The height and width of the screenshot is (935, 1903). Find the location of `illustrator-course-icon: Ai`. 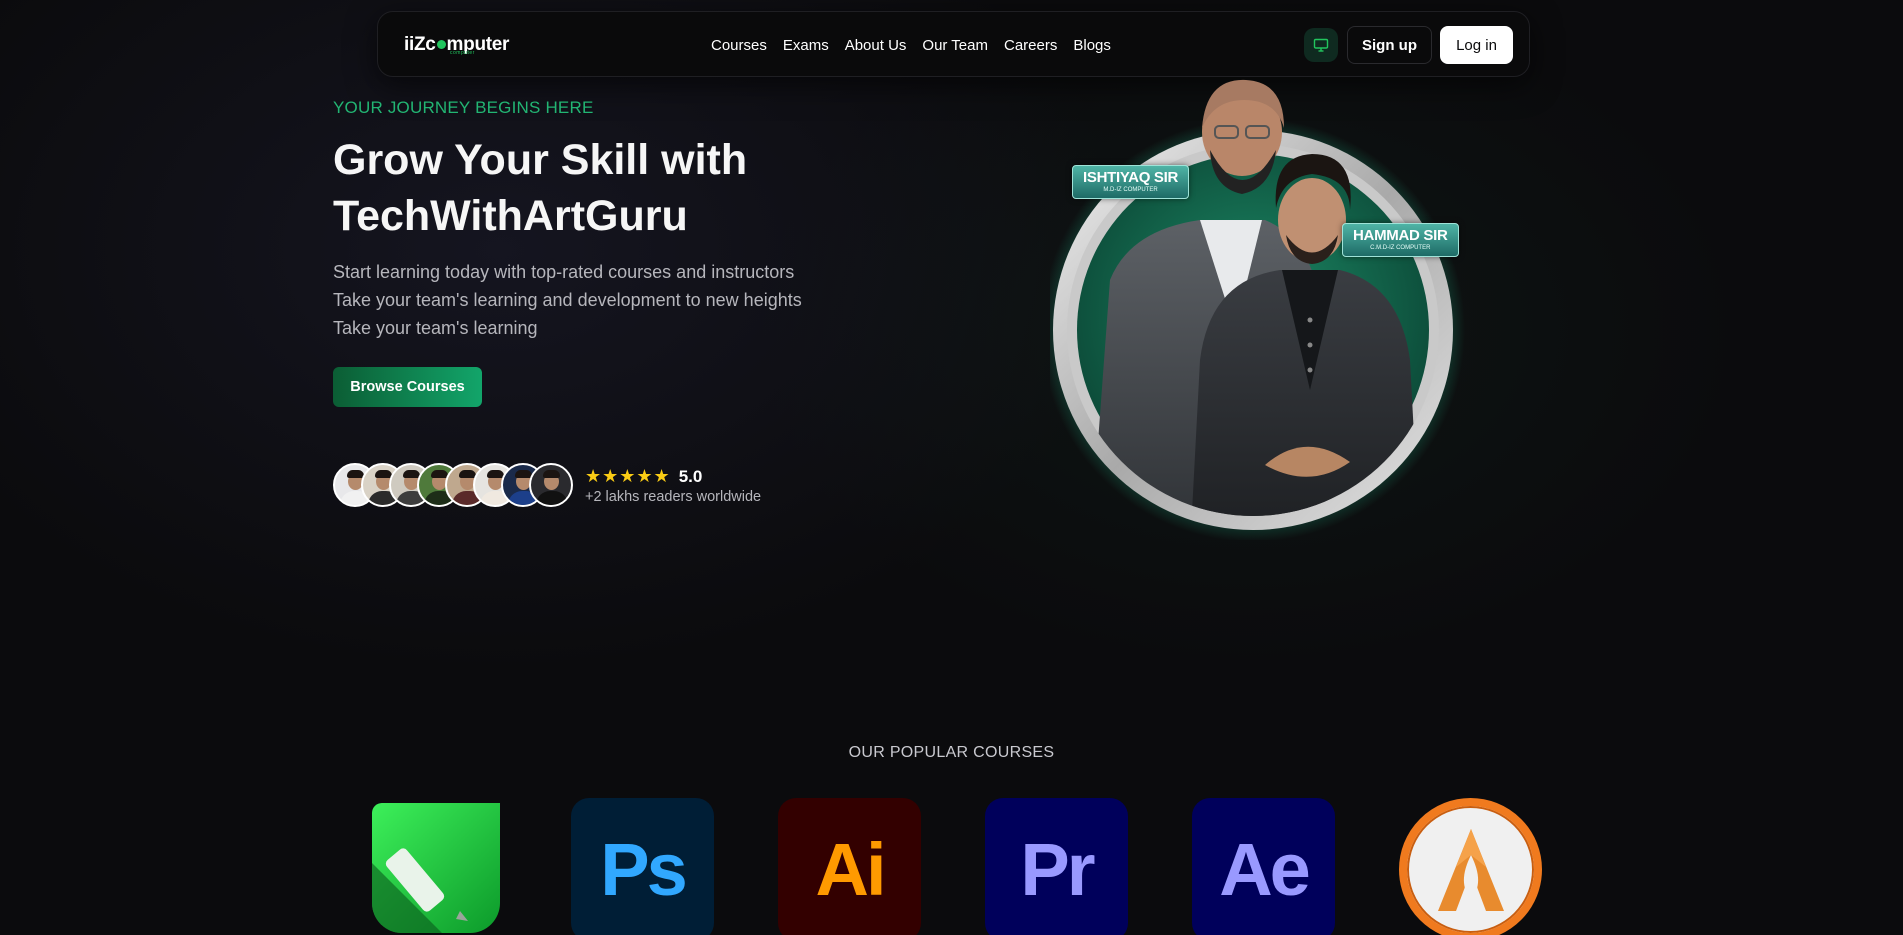

illustrator-course-icon: Ai is located at coordinates (849, 866).